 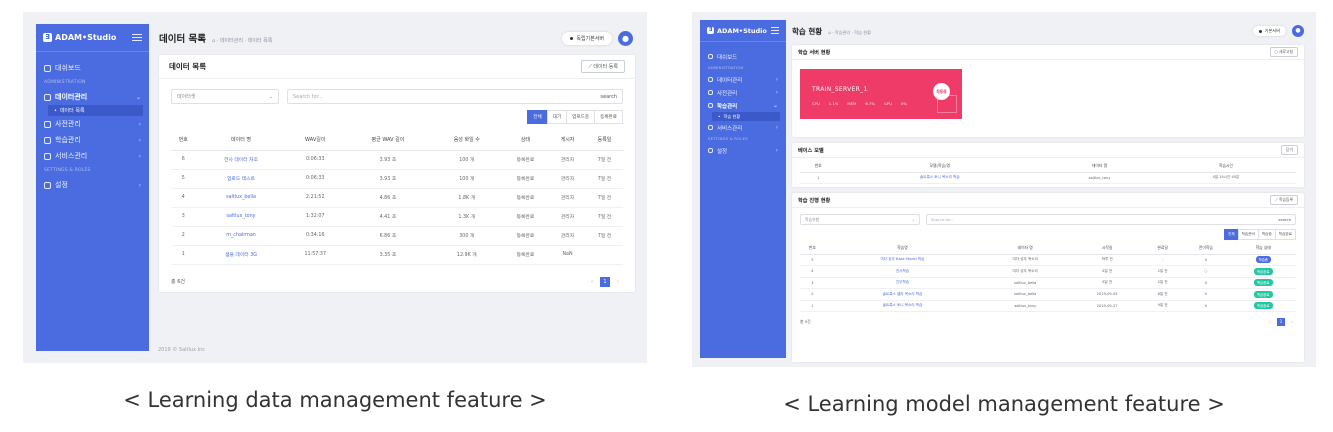 What do you see at coordinates (743, 105) in the screenshot?
I see `sidebar-item: 학습관리 ⌄` at bounding box center [743, 105].